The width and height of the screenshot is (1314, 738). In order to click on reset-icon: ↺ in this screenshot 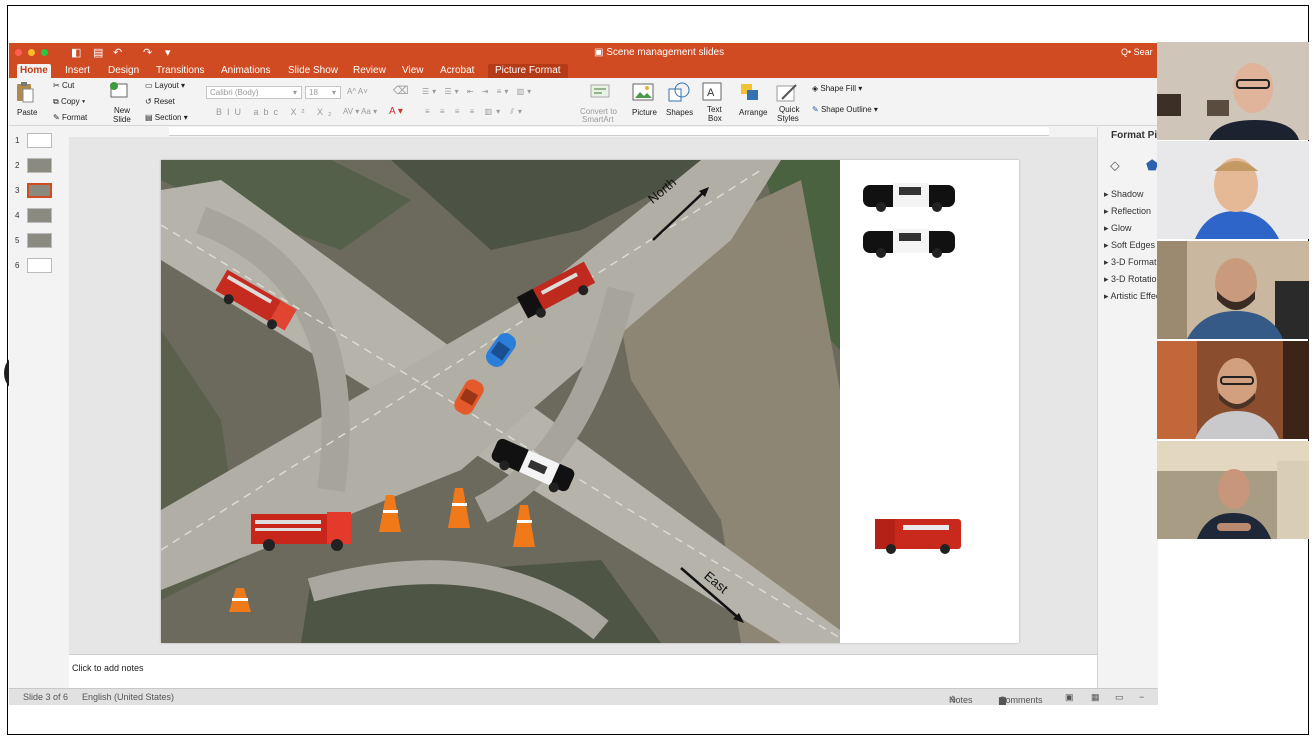, I will do `click(148, 101)`.